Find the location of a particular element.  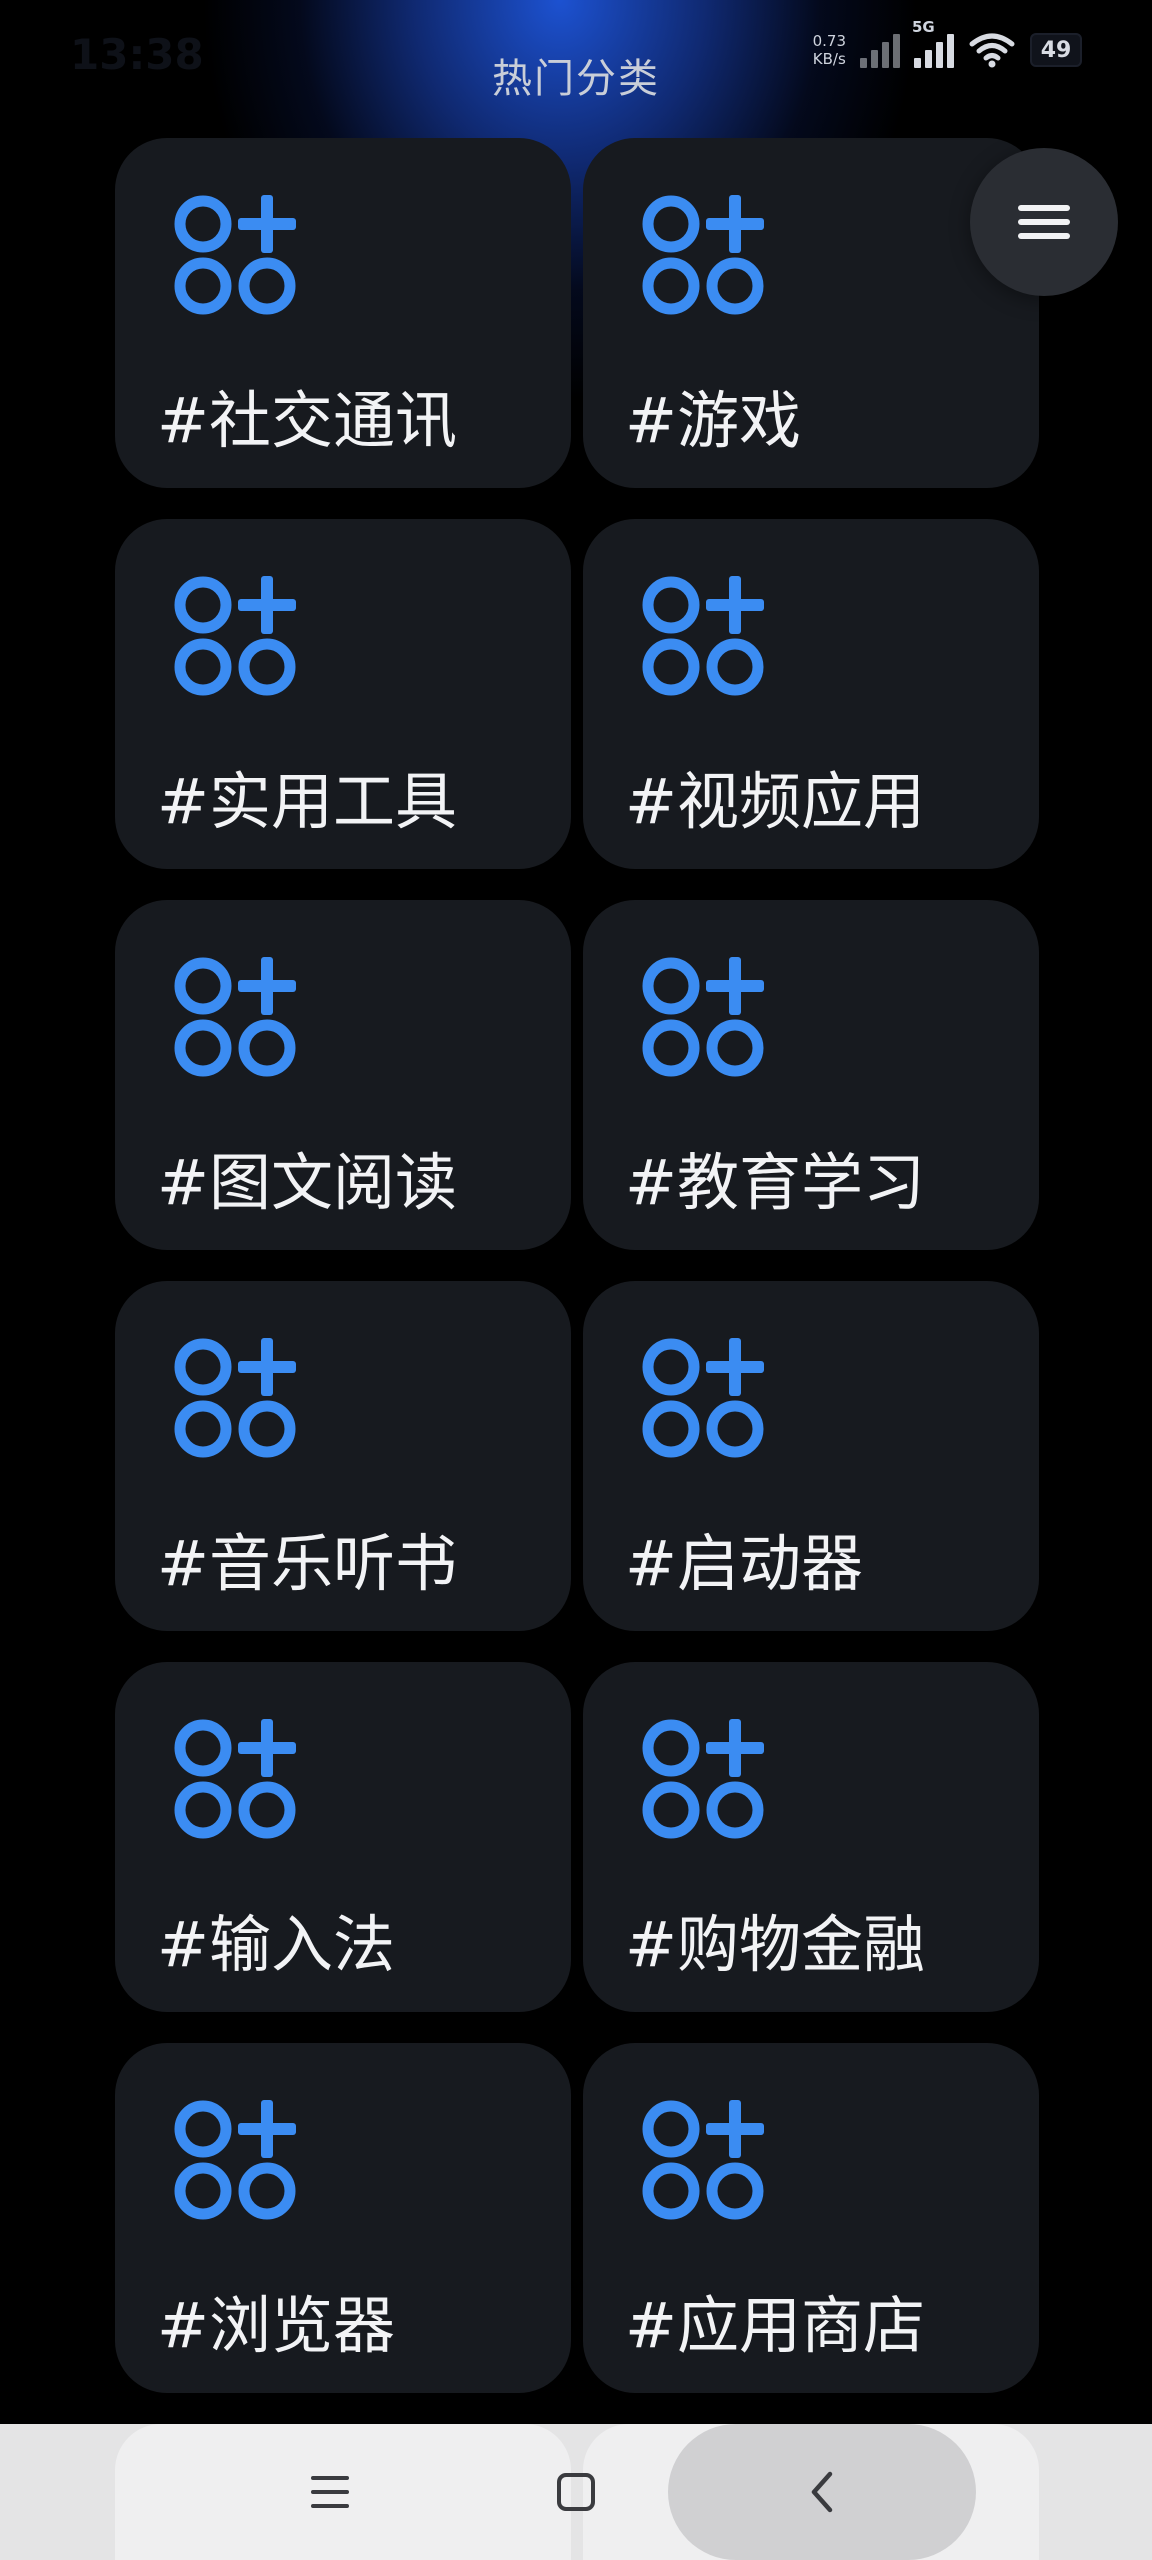

category-label: #教育学习 is located at coordinates (775, 1182).